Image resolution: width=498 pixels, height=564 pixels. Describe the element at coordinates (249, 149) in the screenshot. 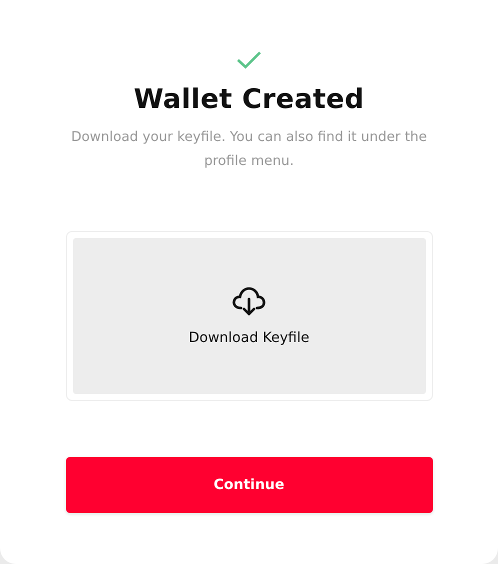

I see `dialog-description: Download your keyfile. You can also find it under the profile menu.` at that location.